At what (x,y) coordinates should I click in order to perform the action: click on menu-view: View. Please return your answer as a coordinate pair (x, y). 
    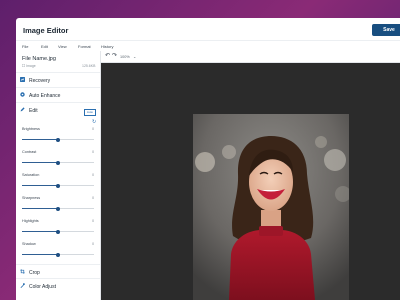
    Looking at the image, I should click on (62, 46).